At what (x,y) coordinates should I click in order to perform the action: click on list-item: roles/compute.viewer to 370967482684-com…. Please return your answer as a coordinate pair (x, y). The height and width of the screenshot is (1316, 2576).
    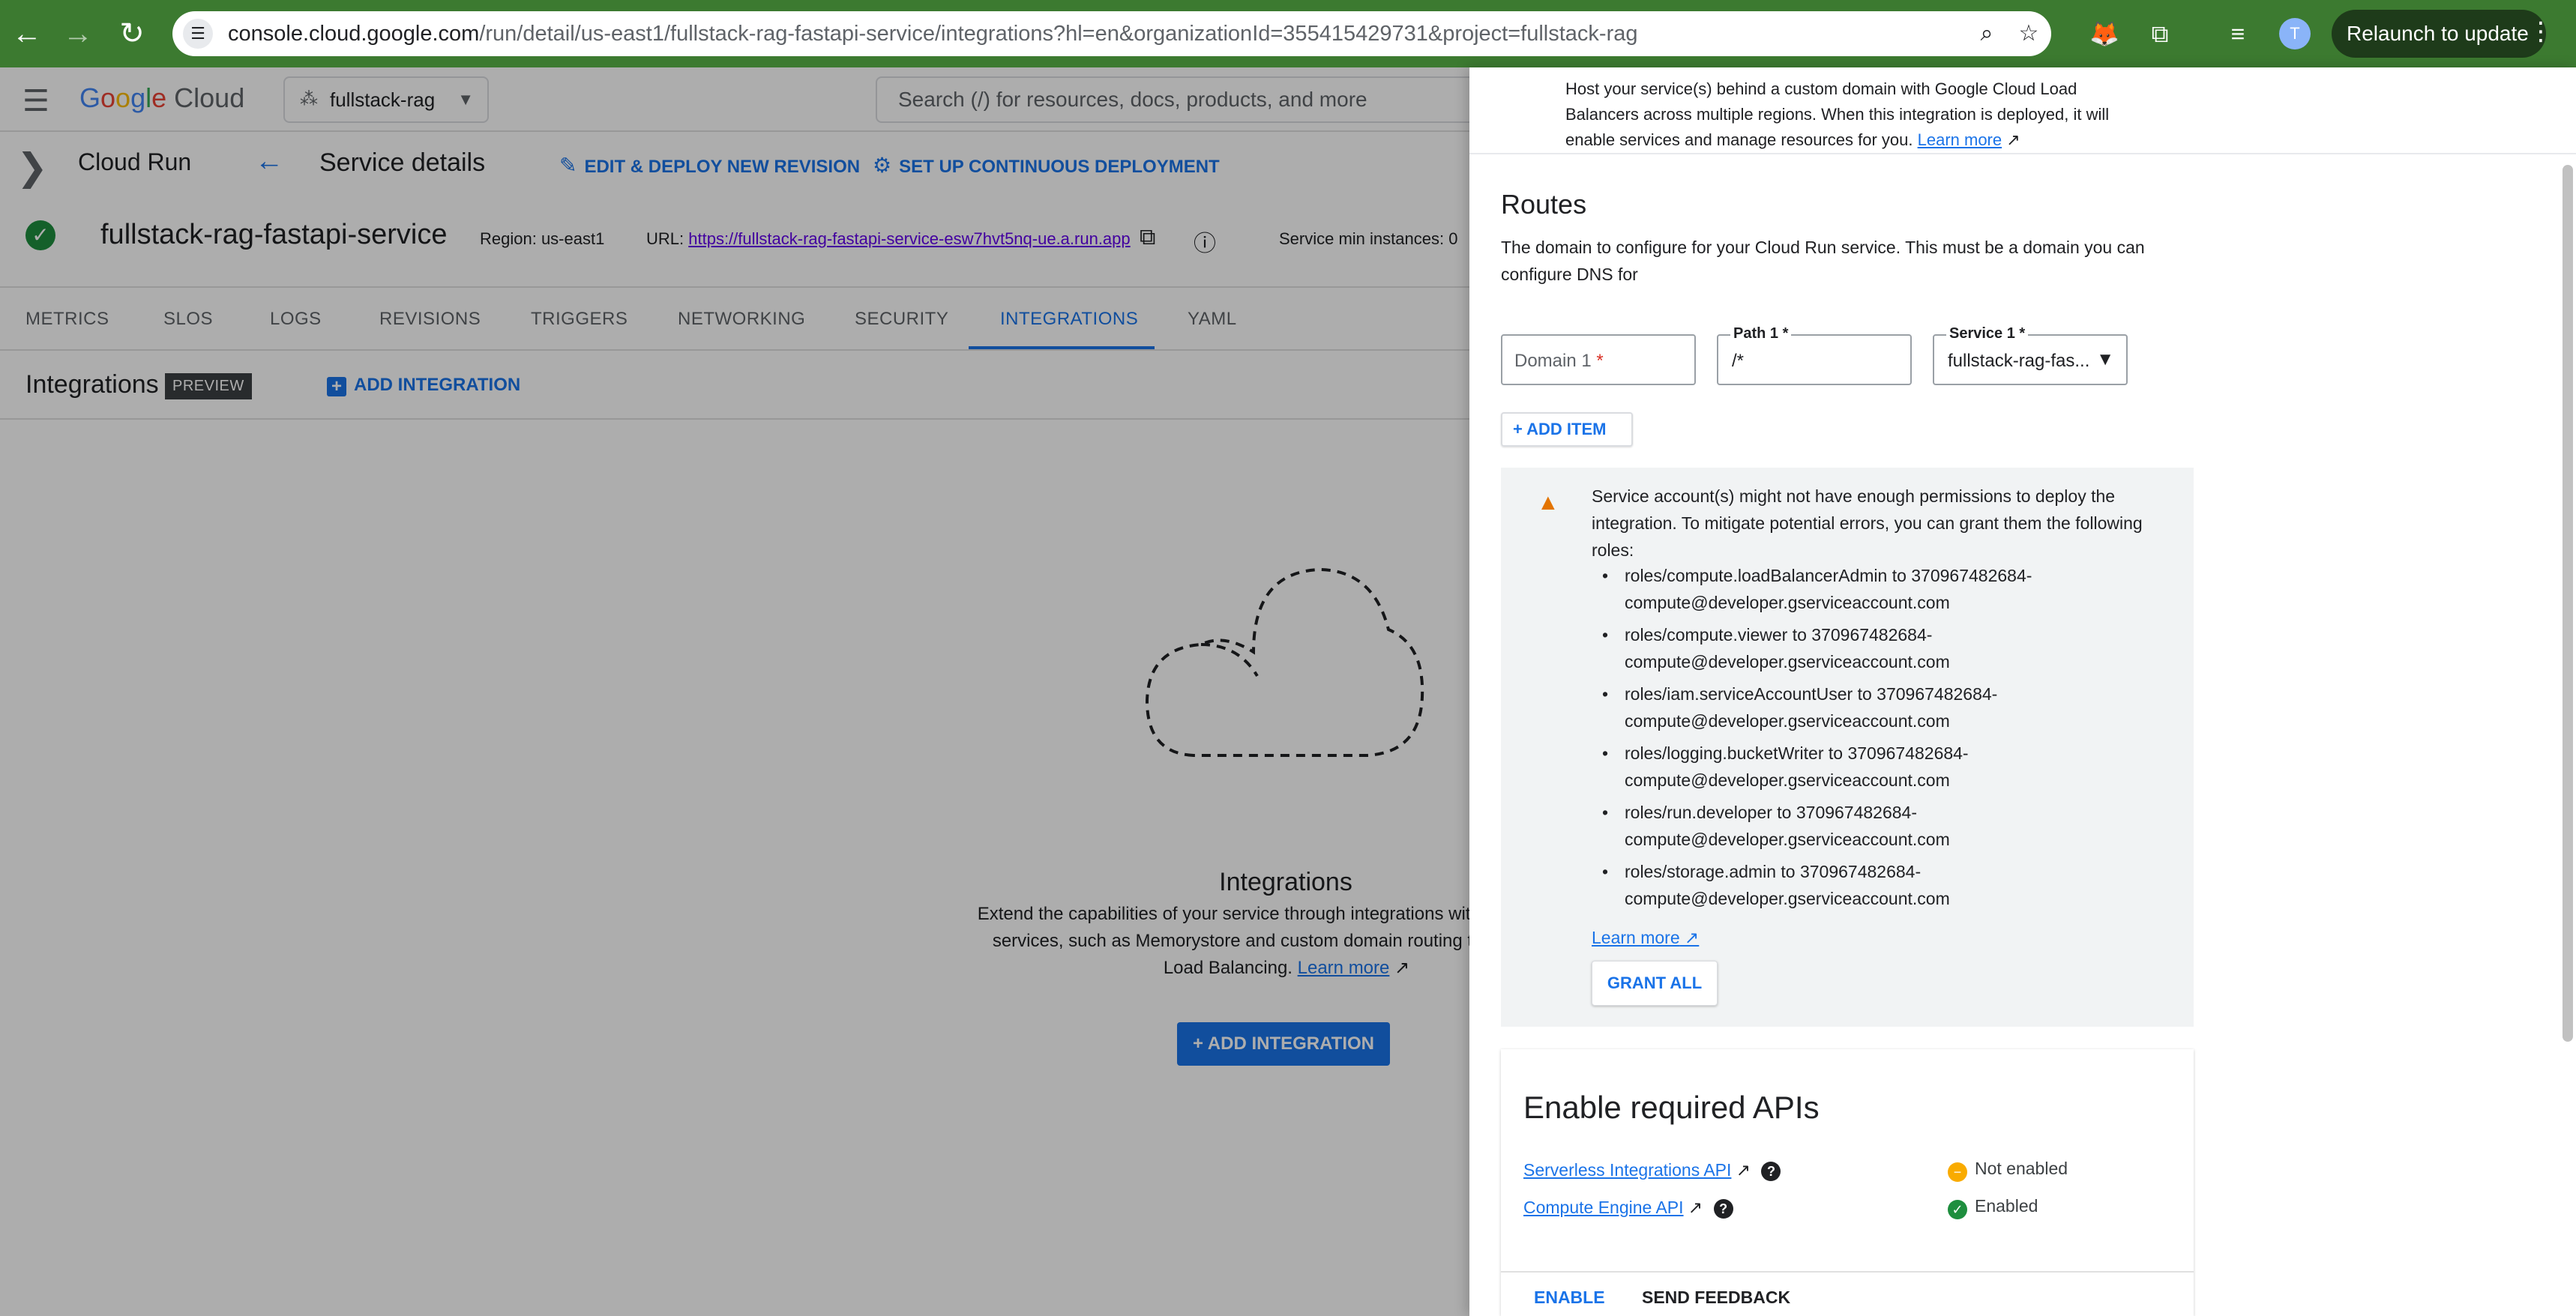
    Looking at the image, I should click on (1880, 648).